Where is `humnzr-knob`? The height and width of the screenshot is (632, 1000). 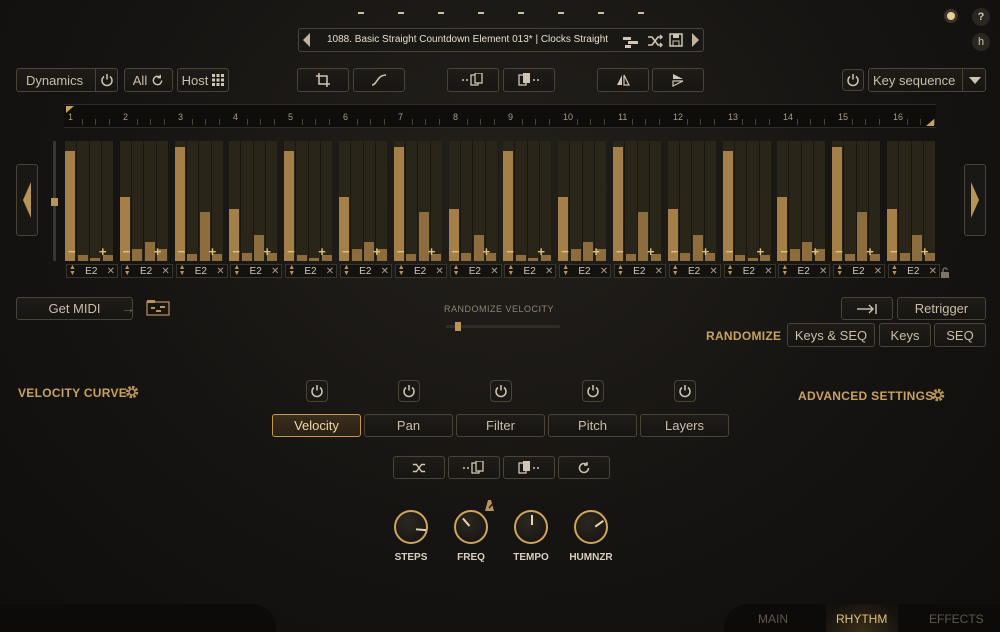 humnzr-knob is located at coordinates (591, 527).